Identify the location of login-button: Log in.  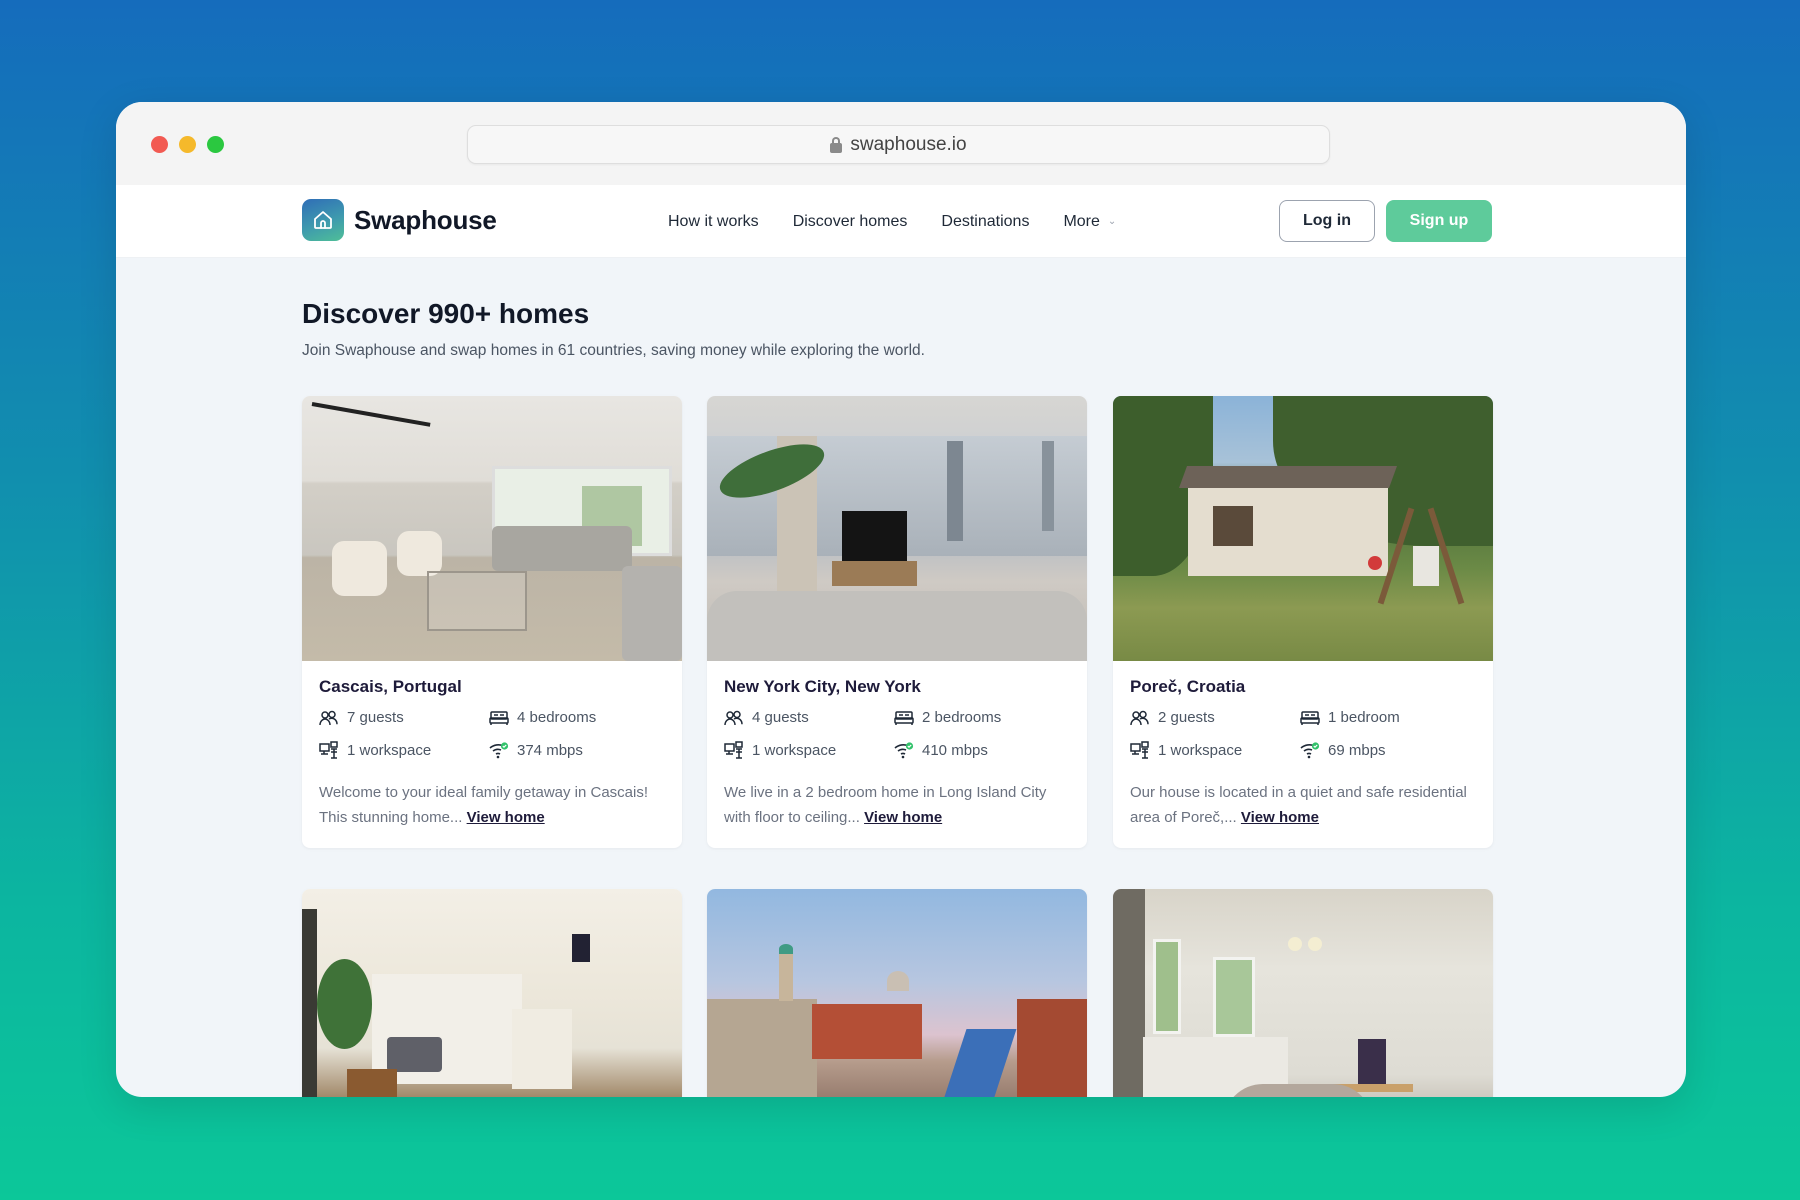
(1327, 221).